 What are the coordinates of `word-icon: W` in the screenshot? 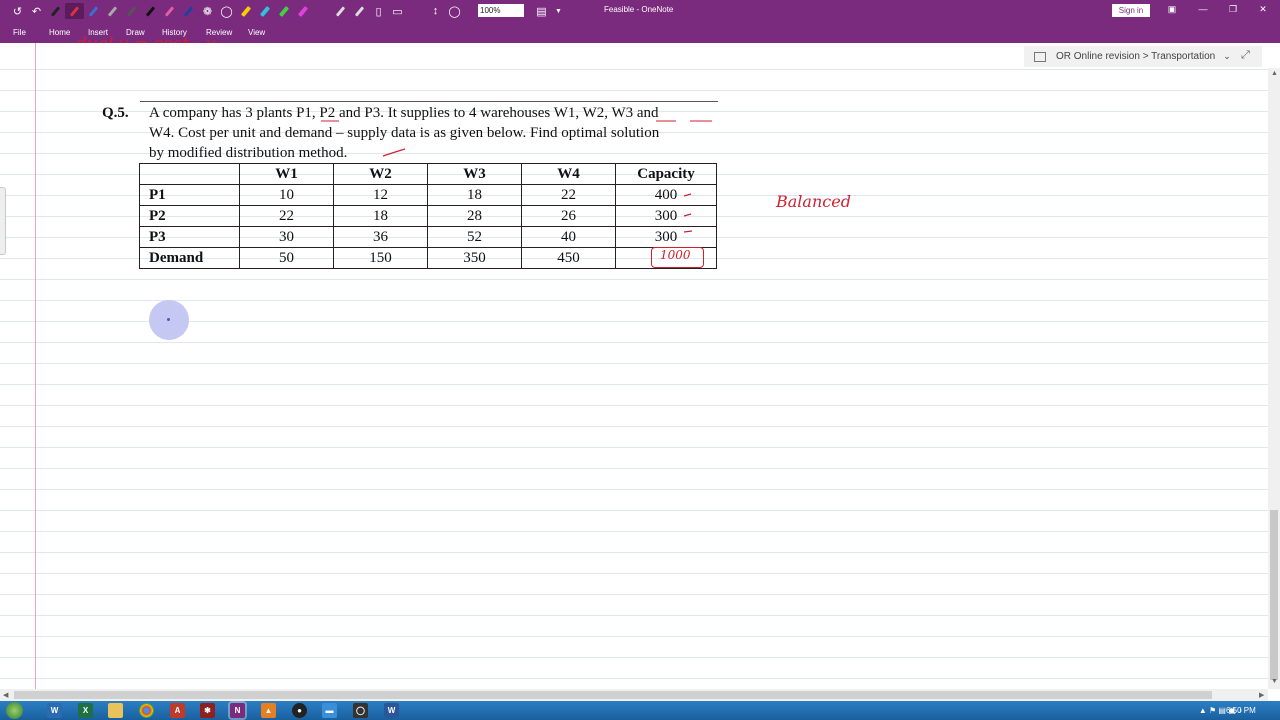 It's located at (391, 710).